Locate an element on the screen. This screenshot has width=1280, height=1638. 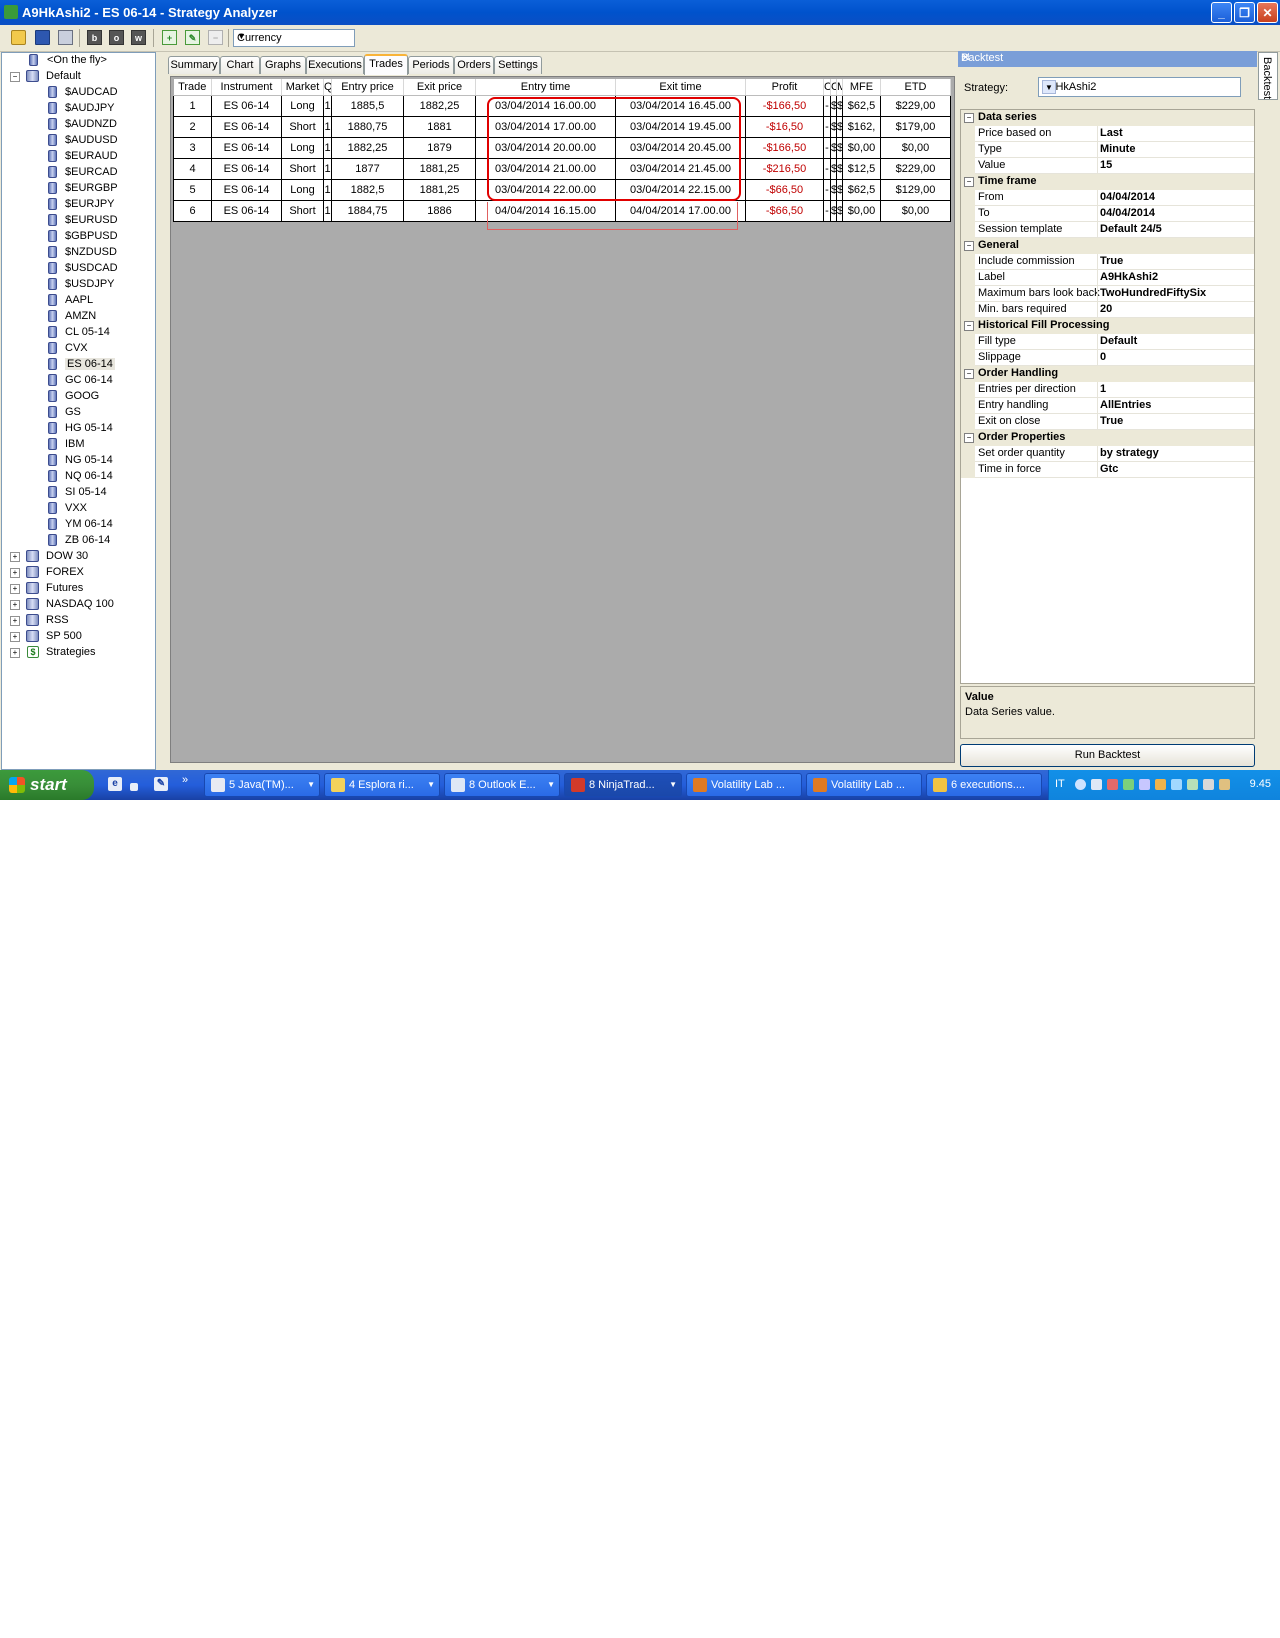
security-icon is located at coordinates (1112, 784).